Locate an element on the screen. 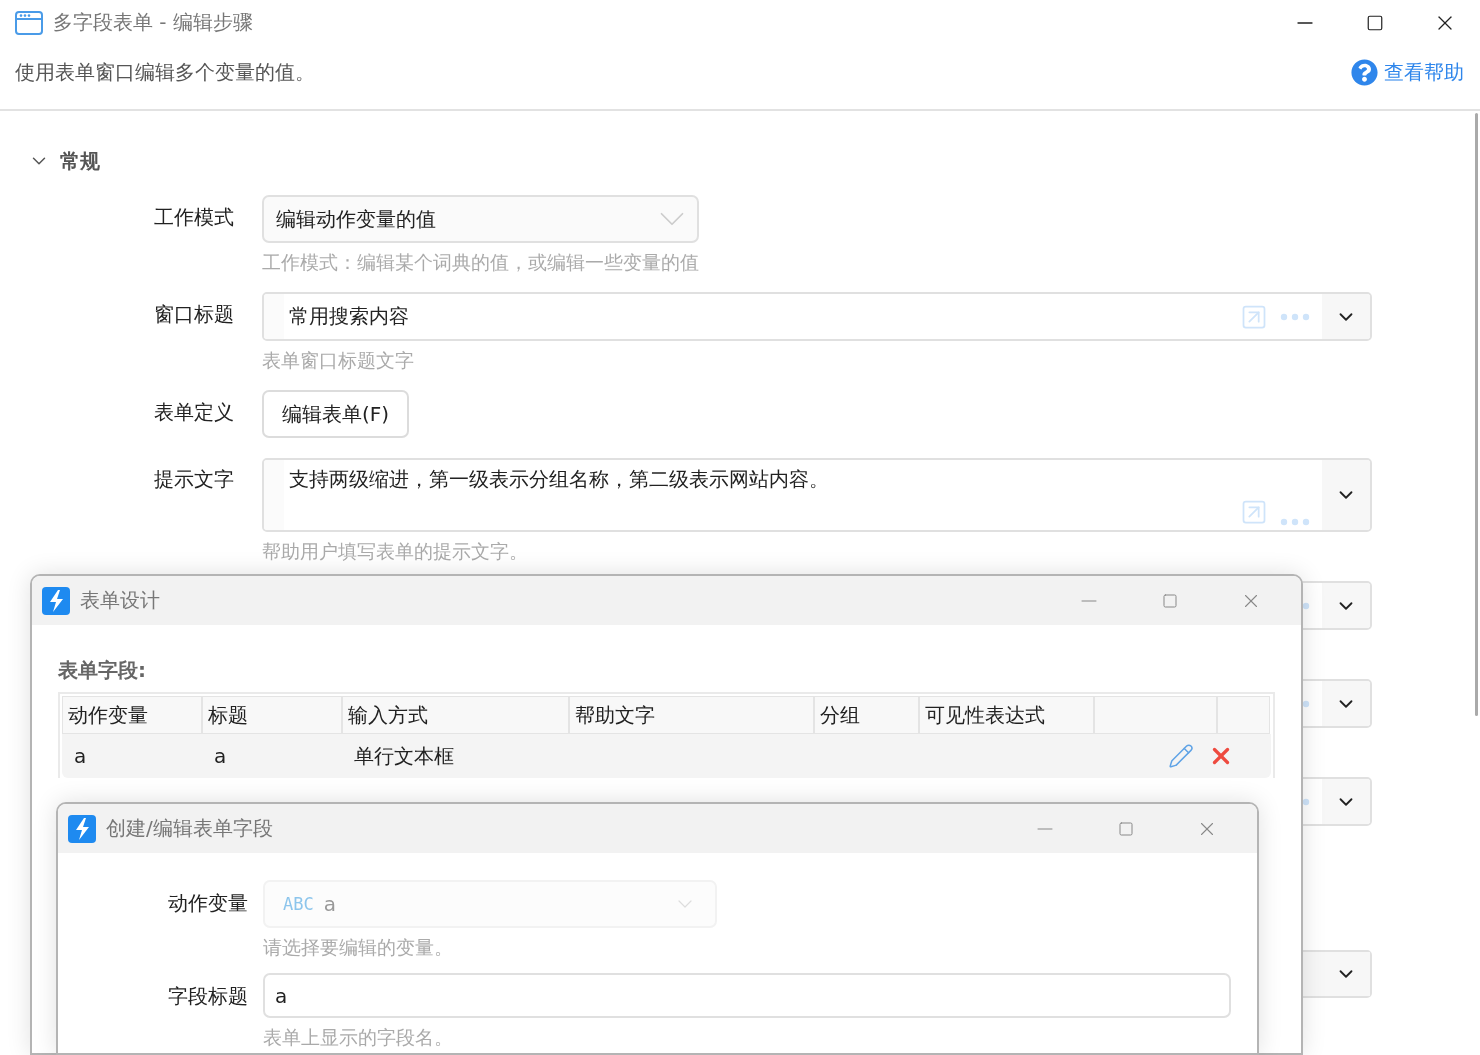 The width and height of the screenshot is (1480, 1055). section-header: 常规 is located at coordinates (64, 161).